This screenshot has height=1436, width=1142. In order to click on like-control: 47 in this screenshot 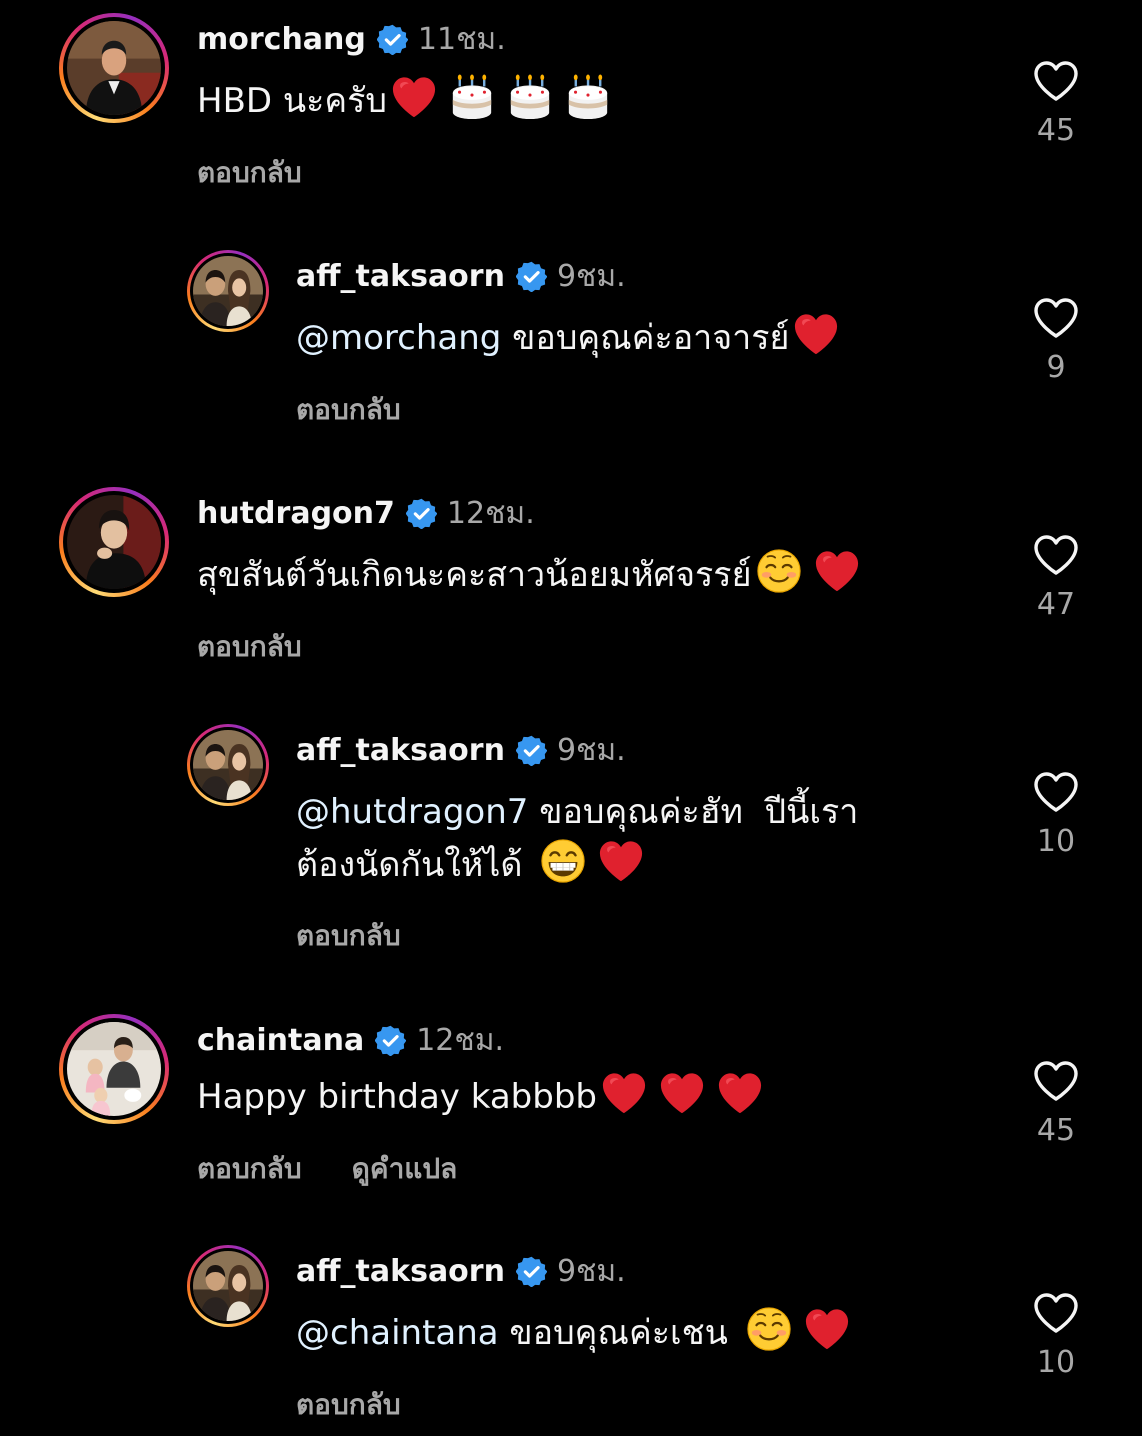, I will do `click(1056, 577)`.